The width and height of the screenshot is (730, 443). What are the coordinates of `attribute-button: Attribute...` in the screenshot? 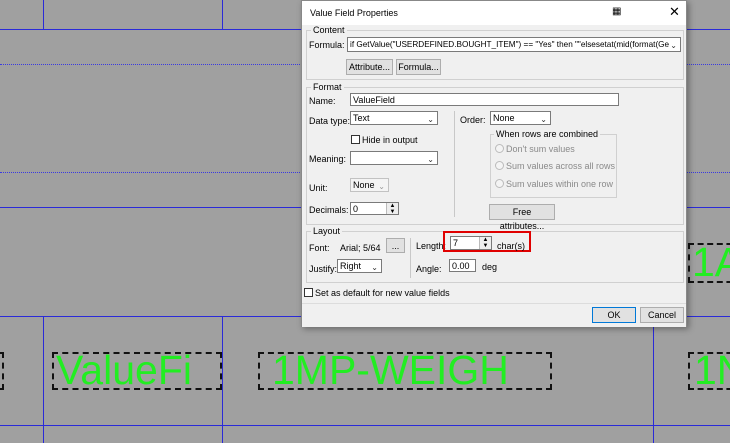 It's located at (369, 67).